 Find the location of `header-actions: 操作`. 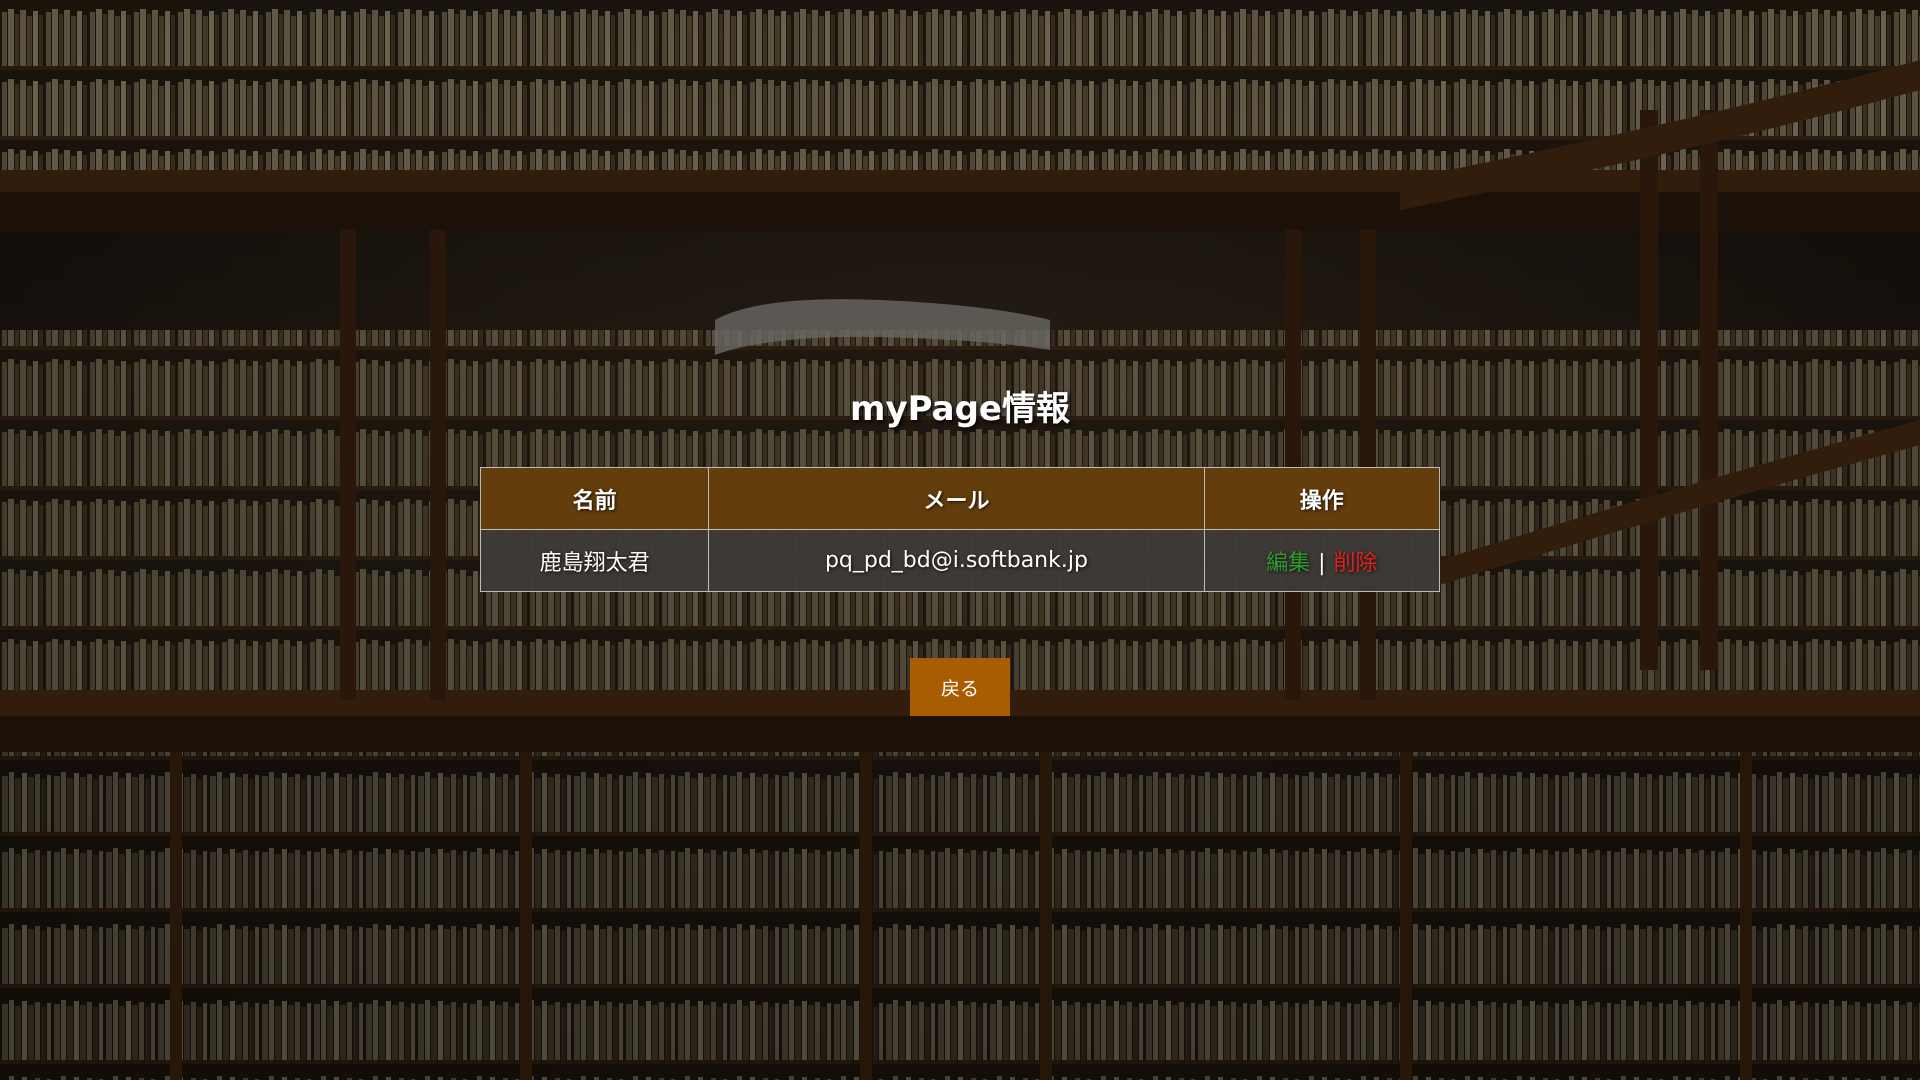

header-actions: 操作 is located at coordinates (1322, 498).